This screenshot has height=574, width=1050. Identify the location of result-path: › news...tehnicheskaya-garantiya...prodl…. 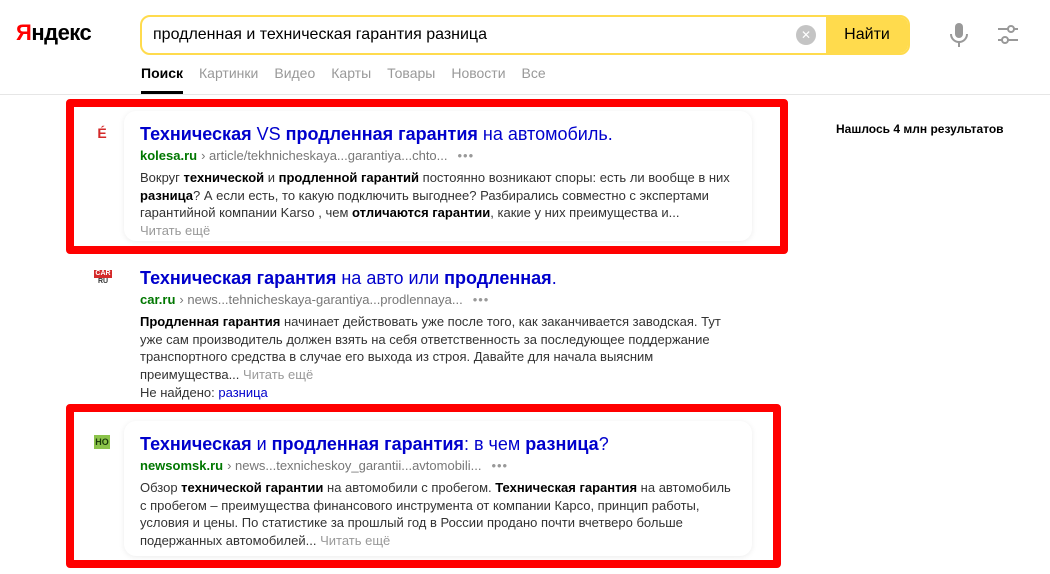
(320, 300).